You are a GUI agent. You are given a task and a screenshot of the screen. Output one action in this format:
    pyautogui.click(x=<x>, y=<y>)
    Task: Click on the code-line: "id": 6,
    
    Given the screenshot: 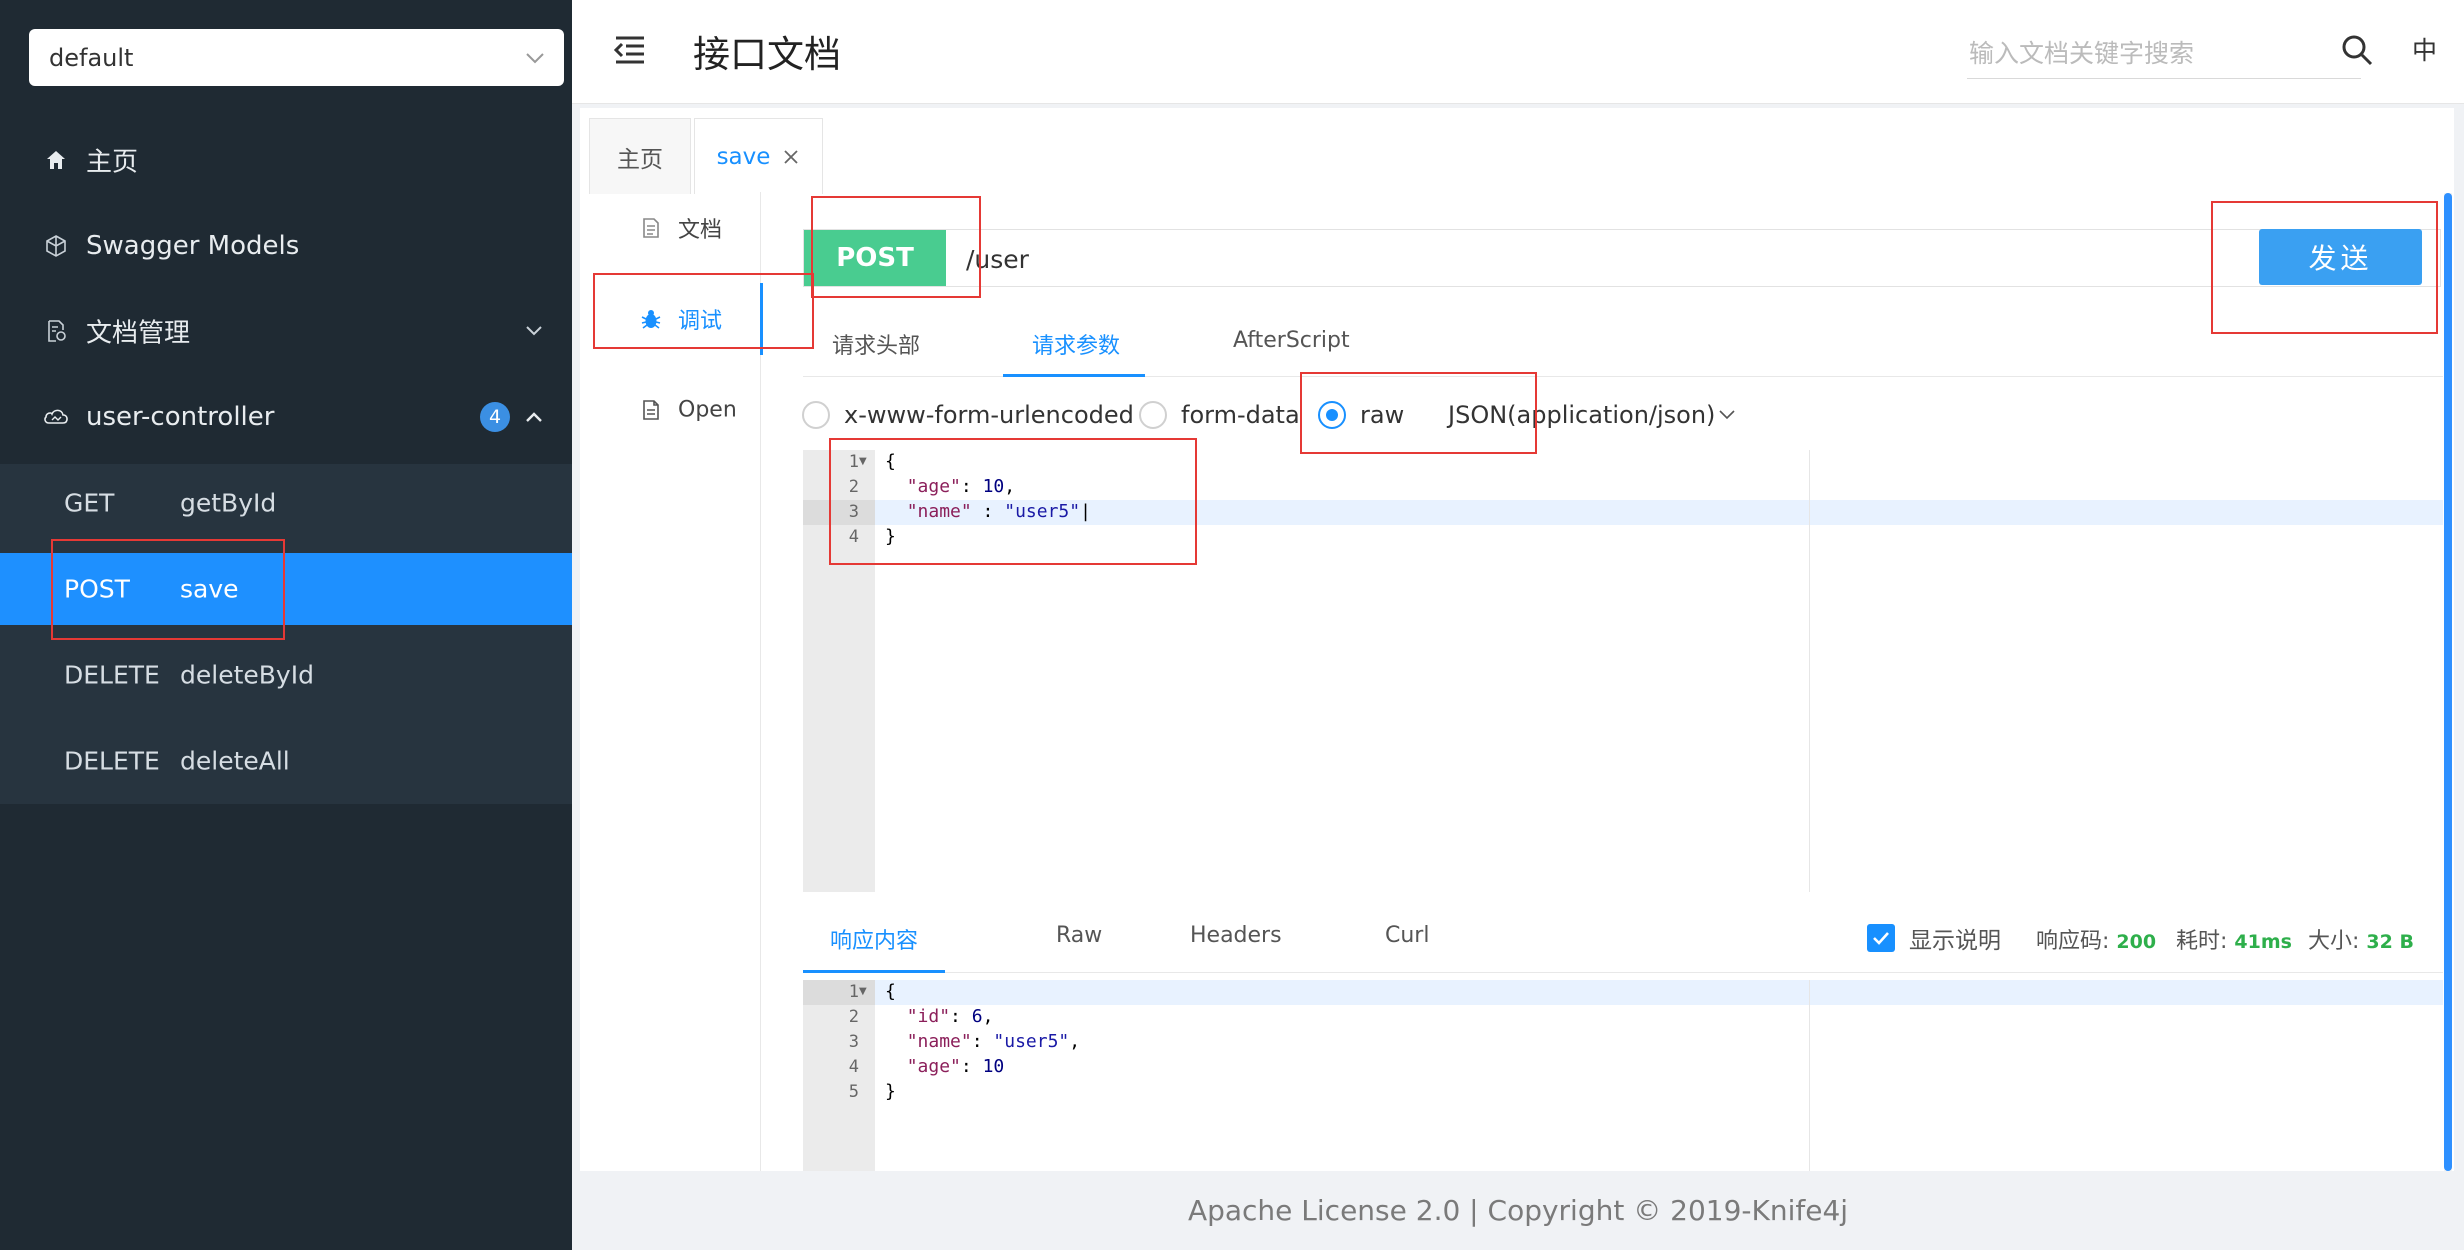 What is the action you would take?
    pyautogui.click(x=950, y=1016)
    